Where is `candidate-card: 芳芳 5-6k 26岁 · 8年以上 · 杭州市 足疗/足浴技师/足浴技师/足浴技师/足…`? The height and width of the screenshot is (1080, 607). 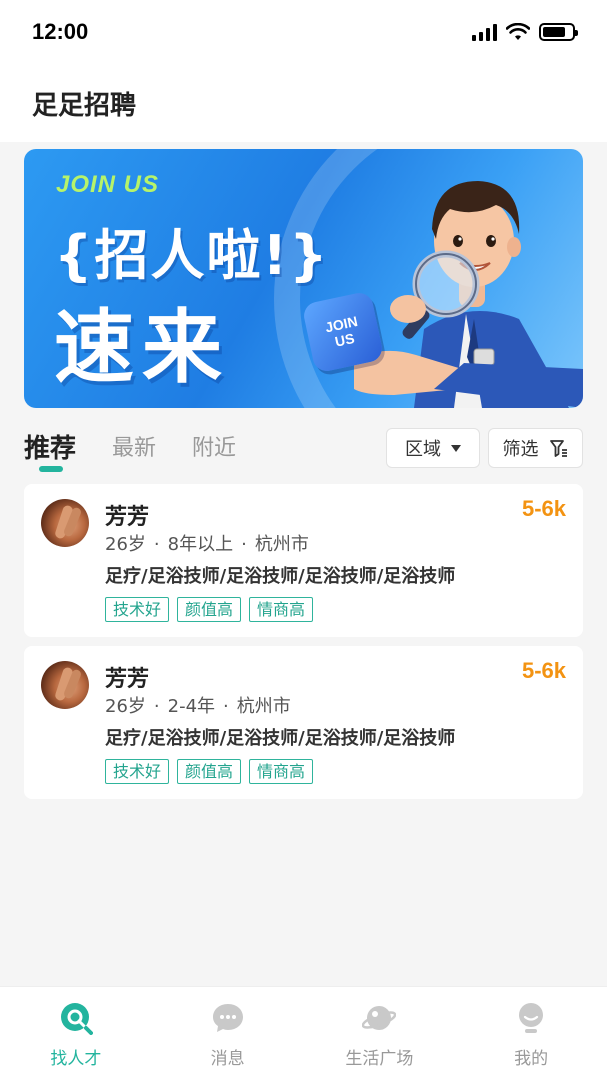 candidate-card: 芳芳 5-6k 26岁 · 8年以上 · 杭州市 足疗/足浴技师/足浴技师/足浴技师/足… is located at coordinates (303, 560).